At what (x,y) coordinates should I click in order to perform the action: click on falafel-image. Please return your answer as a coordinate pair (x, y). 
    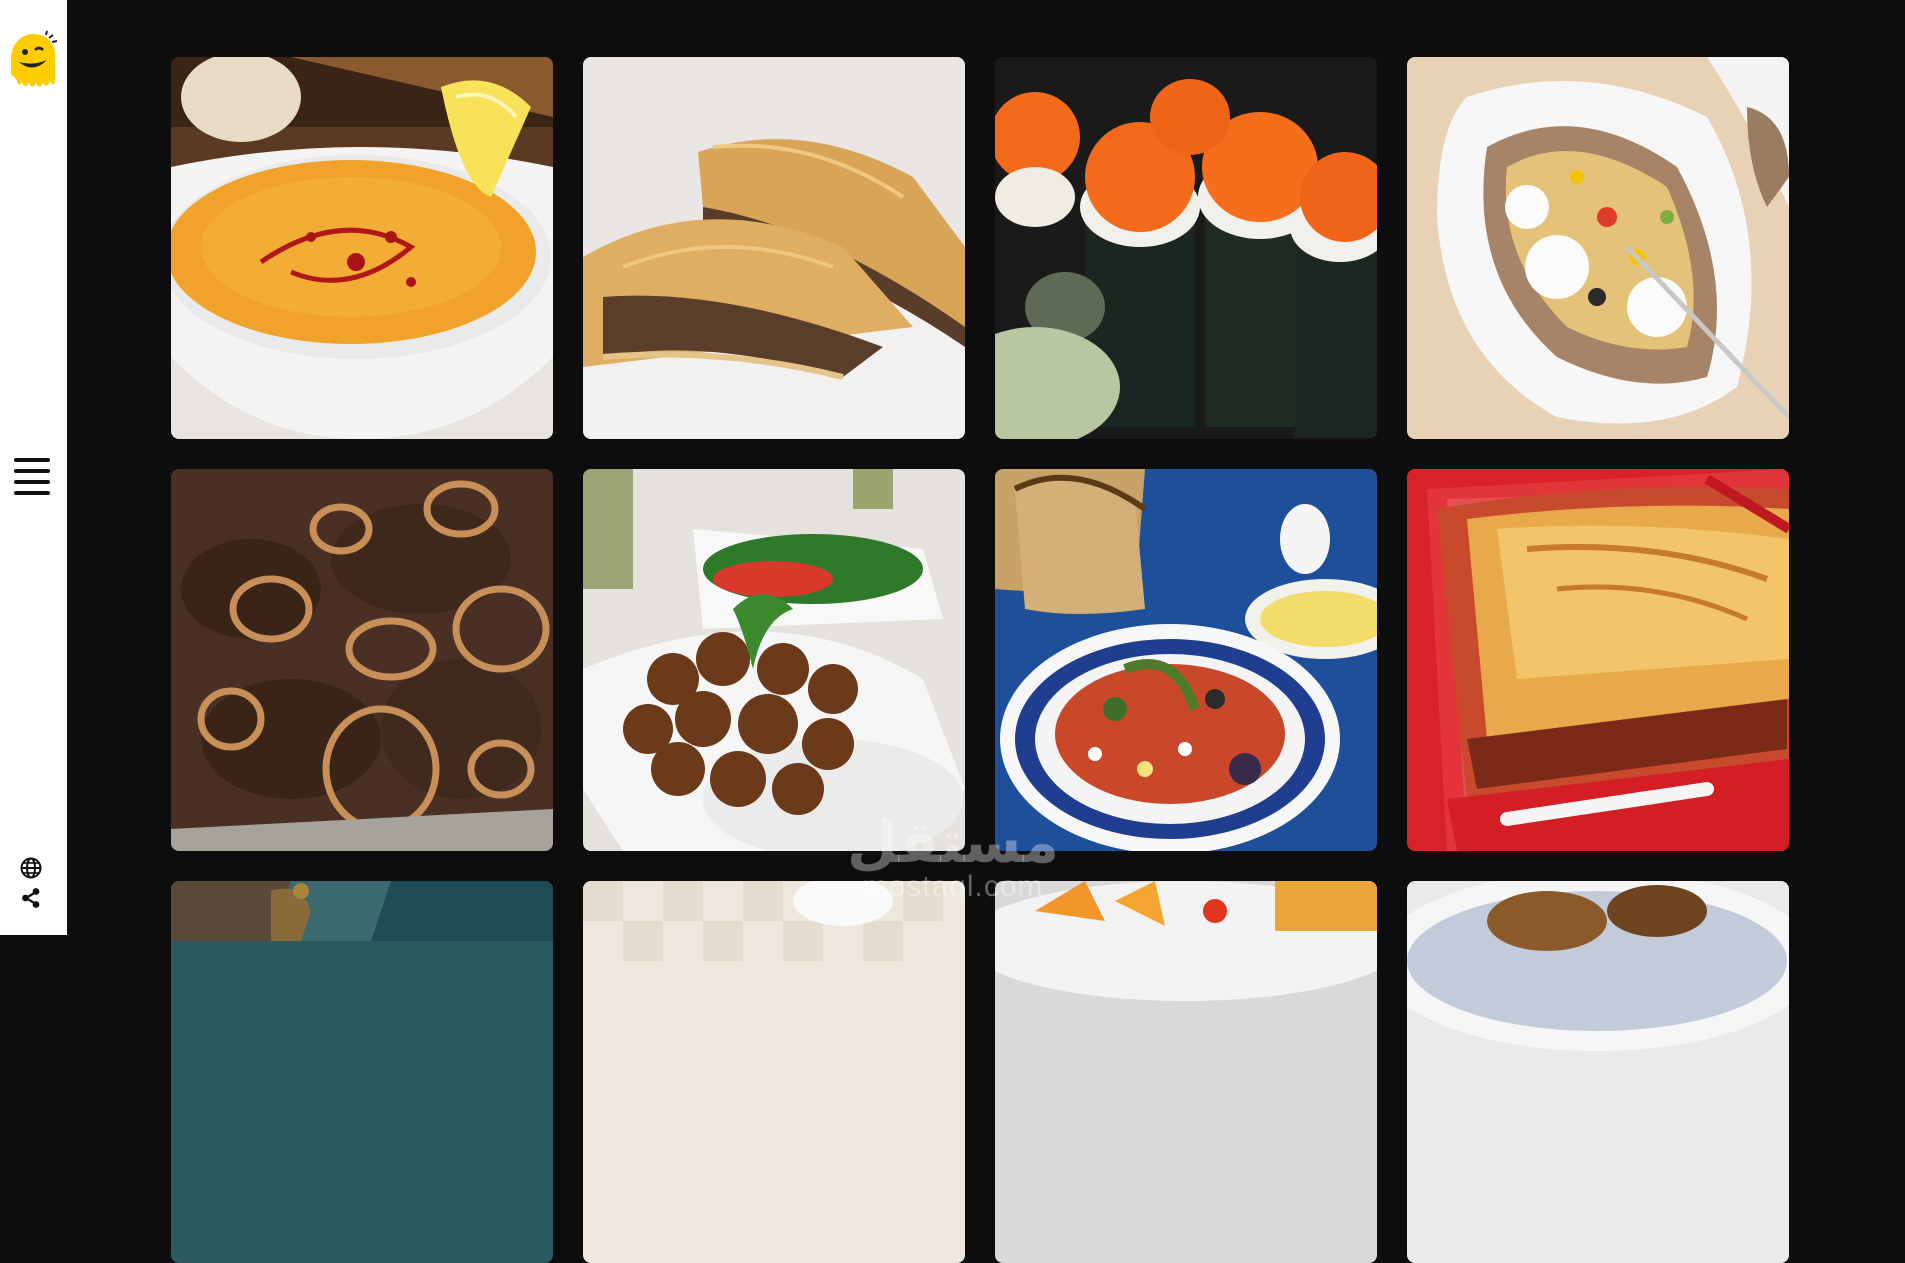
    Looking at the image, I should click on (774, 660).